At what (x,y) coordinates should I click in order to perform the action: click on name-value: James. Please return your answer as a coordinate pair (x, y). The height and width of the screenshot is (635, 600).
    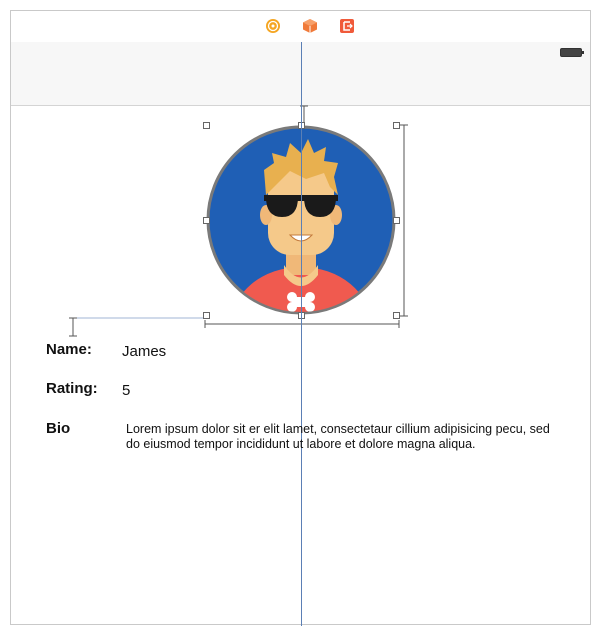
    Looking at the image, I should click on (144, 351).